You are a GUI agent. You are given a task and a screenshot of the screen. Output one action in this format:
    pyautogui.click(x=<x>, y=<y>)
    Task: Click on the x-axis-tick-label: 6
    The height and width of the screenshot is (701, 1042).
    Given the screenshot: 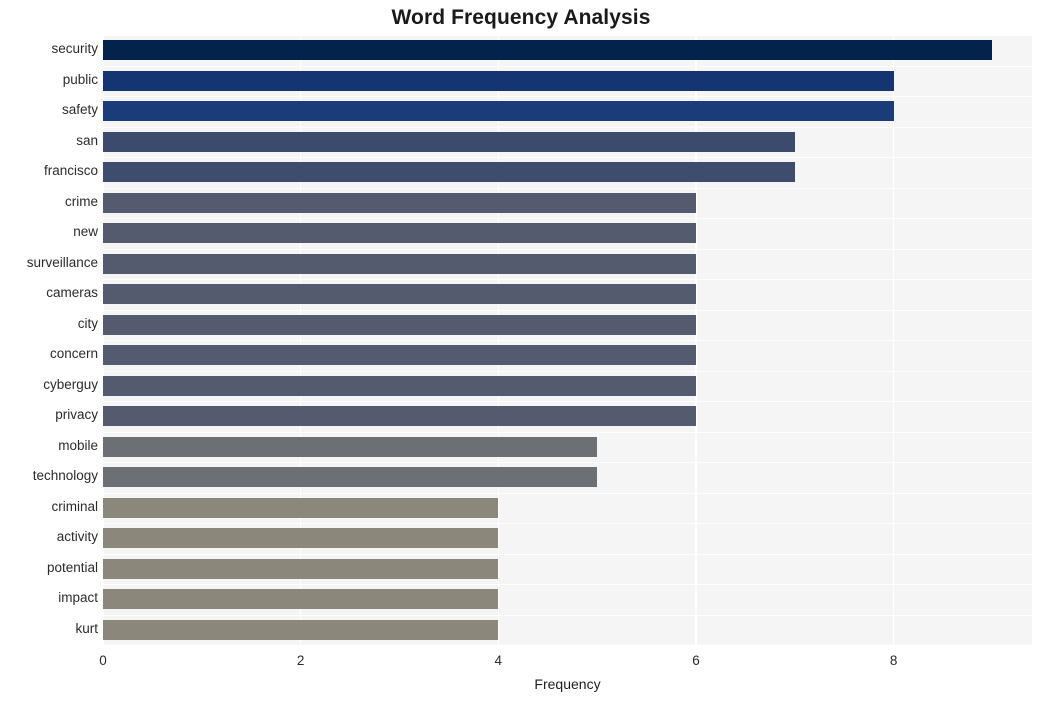 What is the action you would take?
    pyautogui.click(x=696, y=660)
    